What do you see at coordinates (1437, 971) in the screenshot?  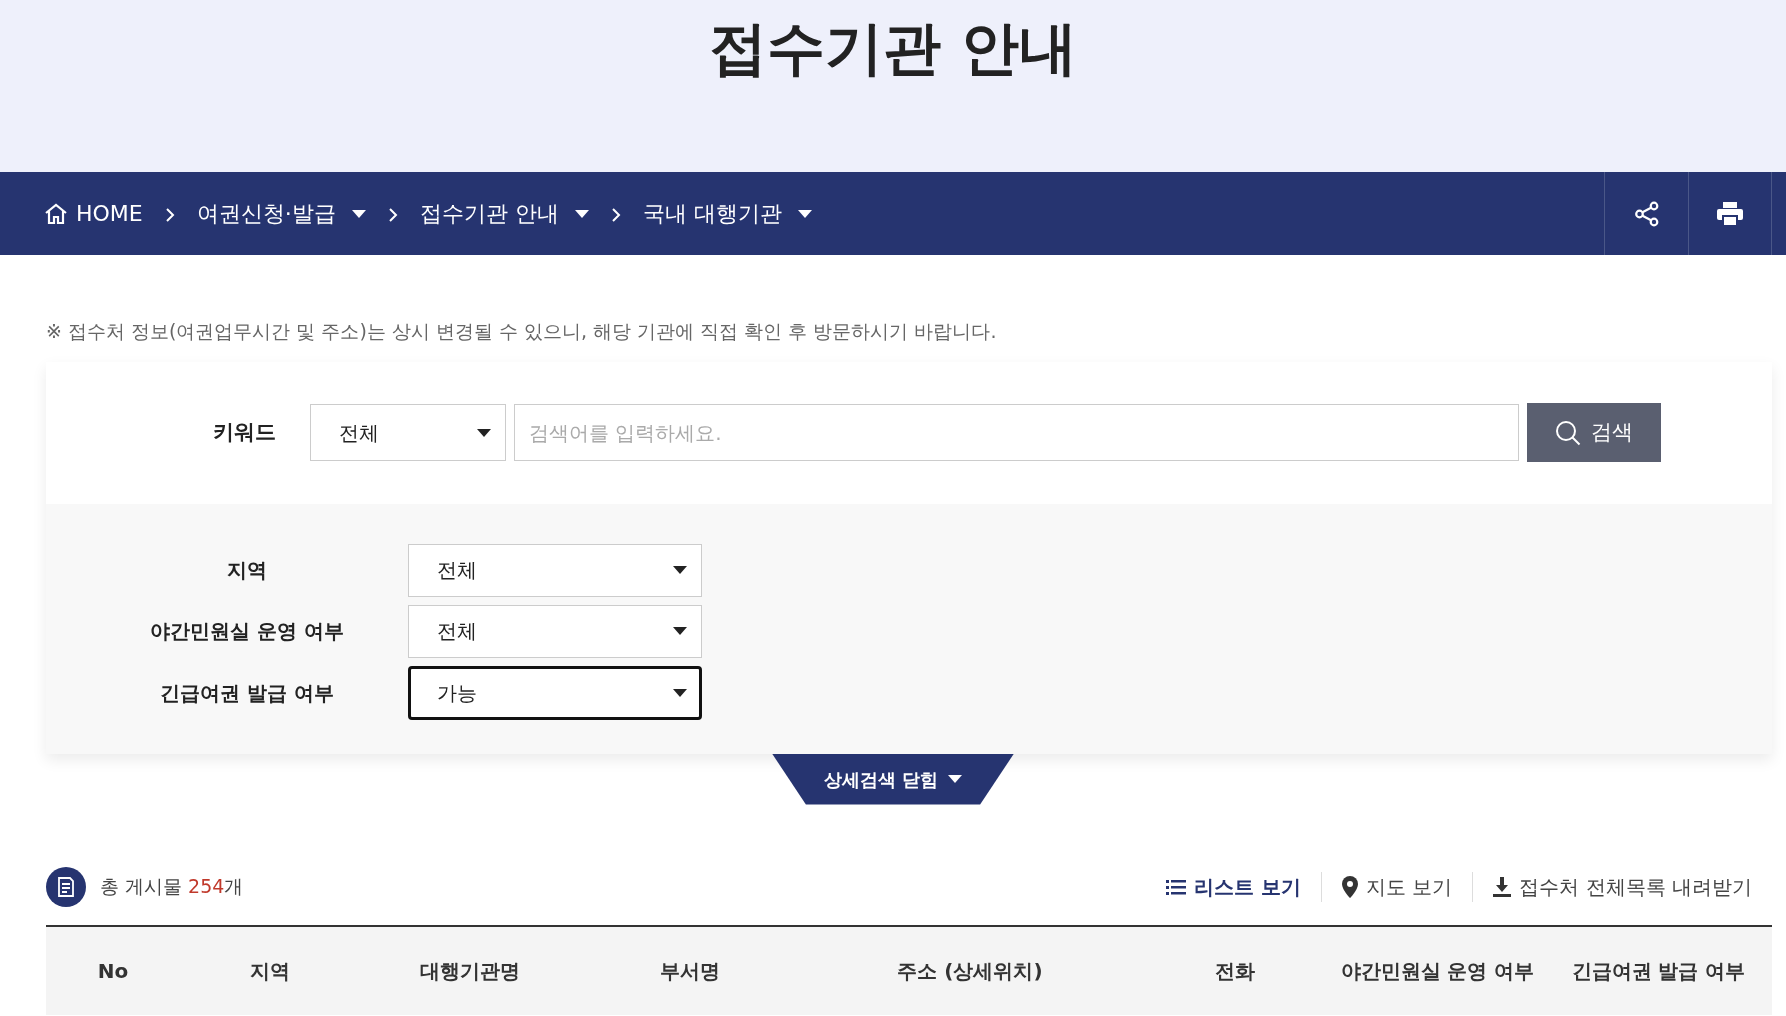 I see `column-header: 야간민원실 운영 여부` at bounding box center [1437, 971].